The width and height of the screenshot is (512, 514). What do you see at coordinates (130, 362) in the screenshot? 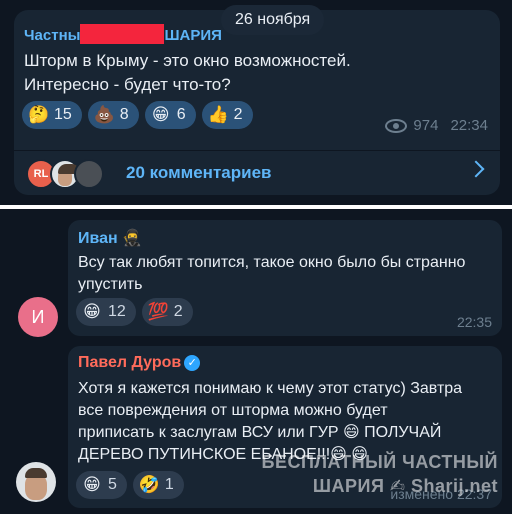
I see `comment-author-name: Павел Дуров` at bounding box center [130, 362].